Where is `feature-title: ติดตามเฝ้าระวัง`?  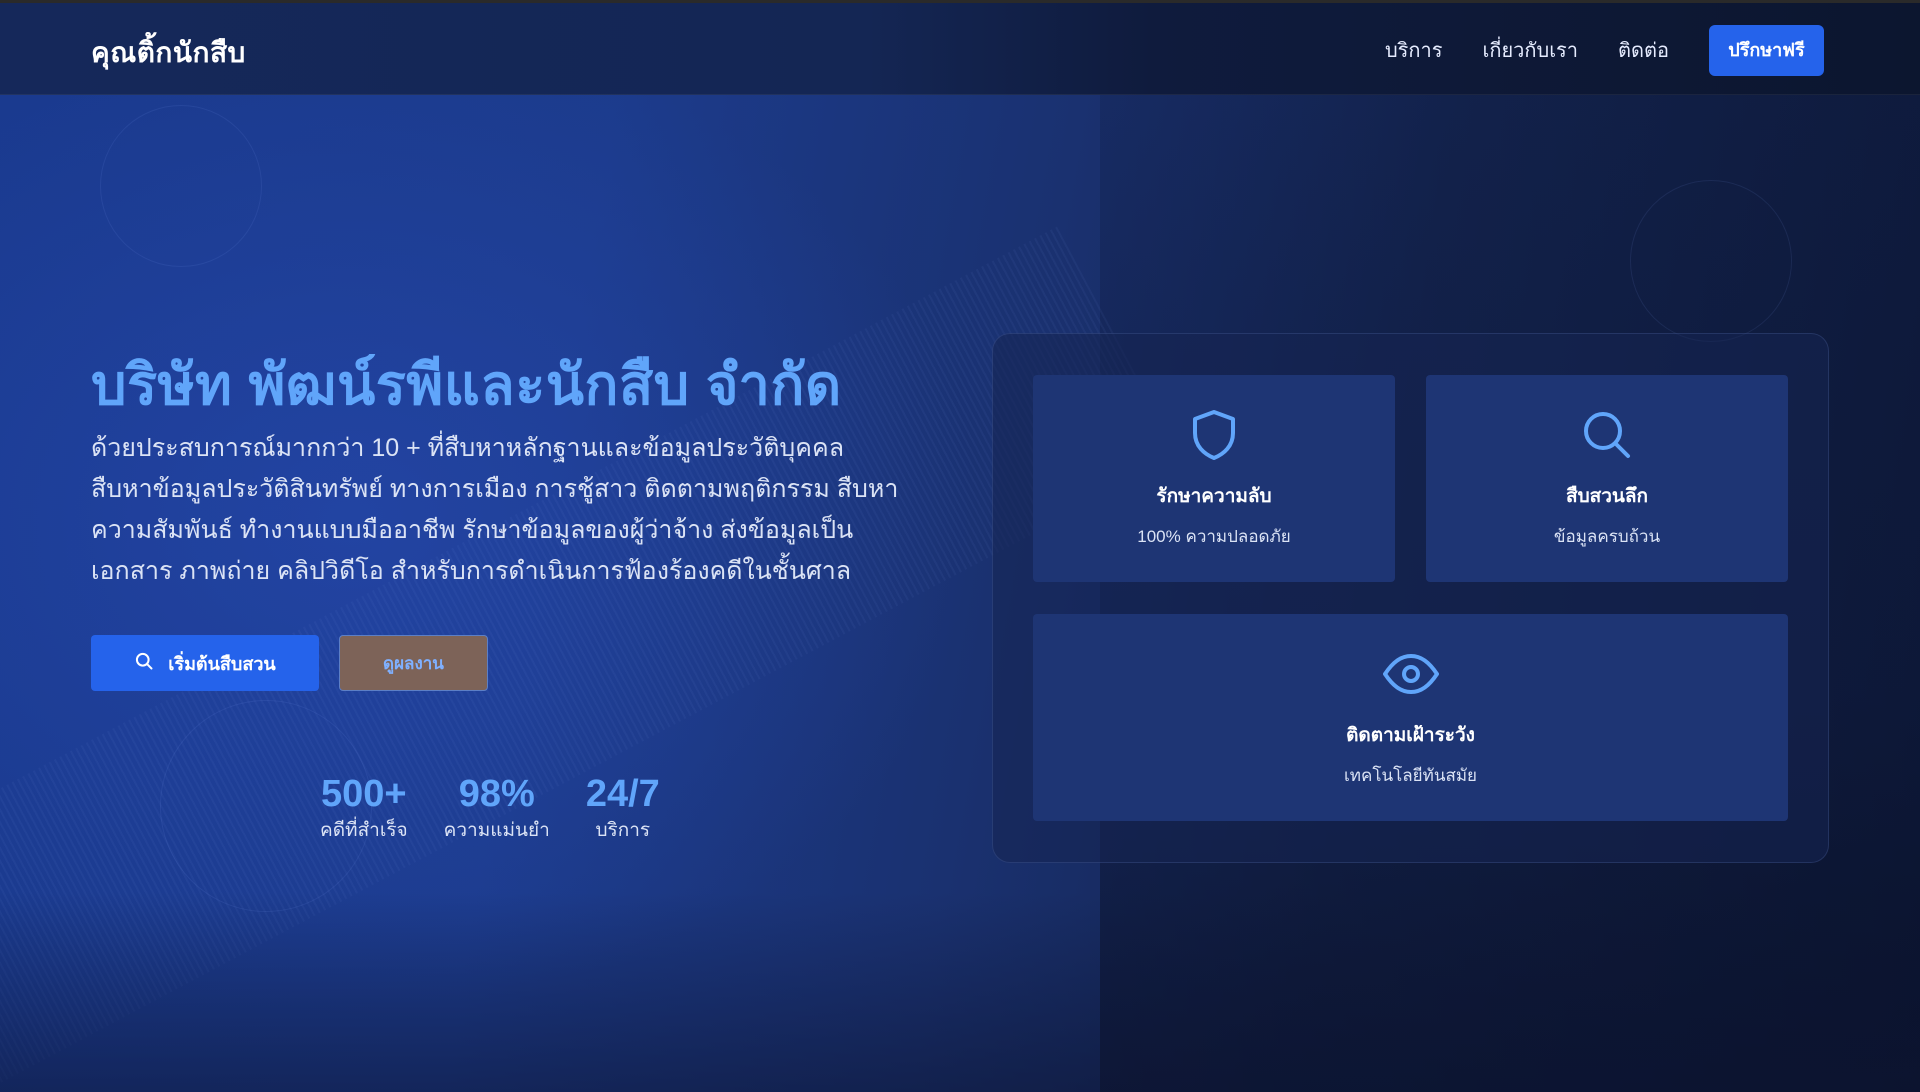
feature-title: ติดตามเฝ้าระวัง is located at coordinates (1410, 735).